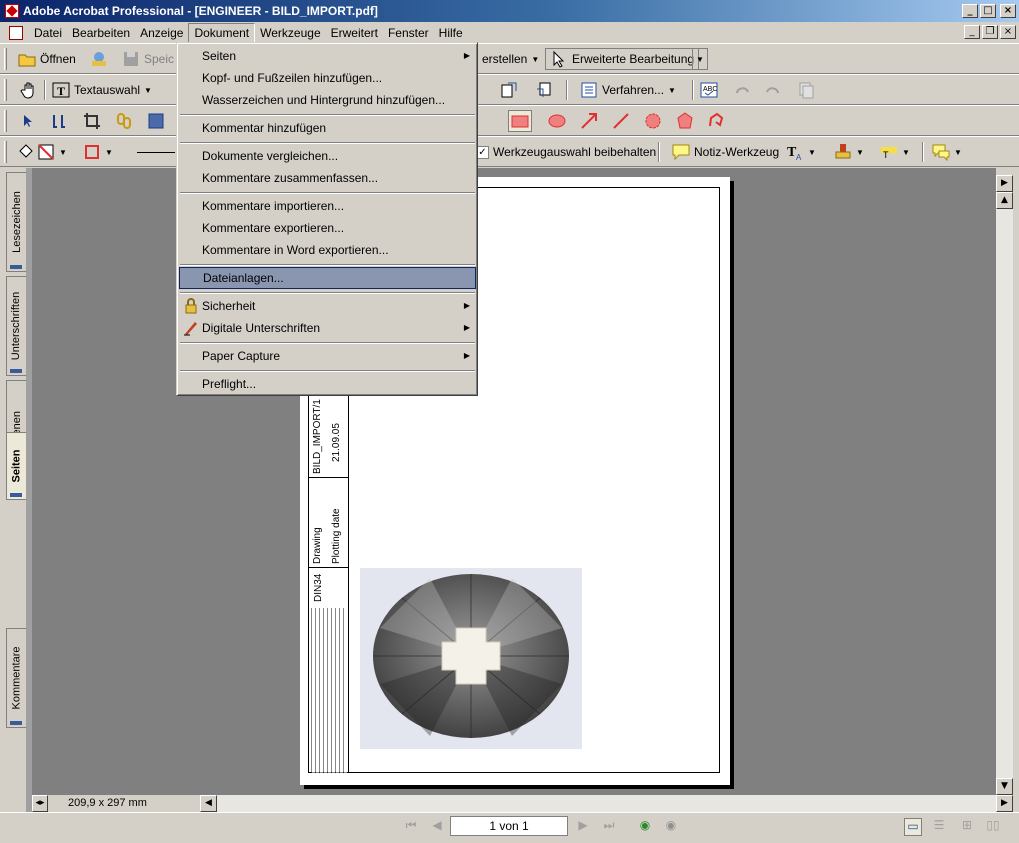 This screenshot has width=1019, height=843. I want to click on forward-view-icon: ◉, so click(671, 827).